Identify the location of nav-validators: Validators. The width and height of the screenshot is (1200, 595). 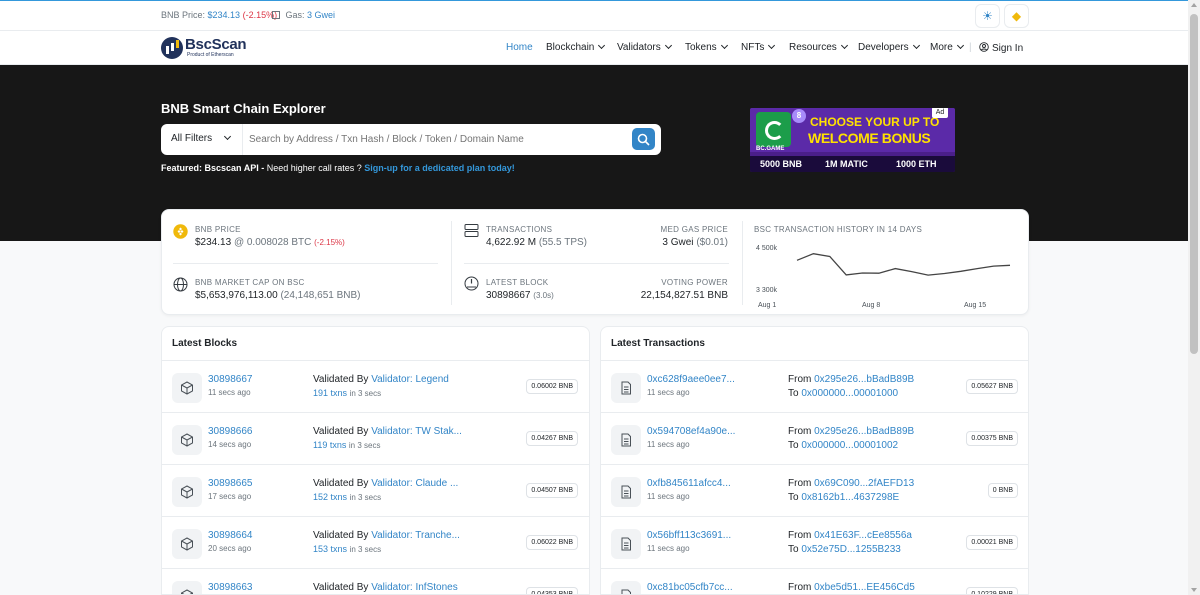
(644, 47).